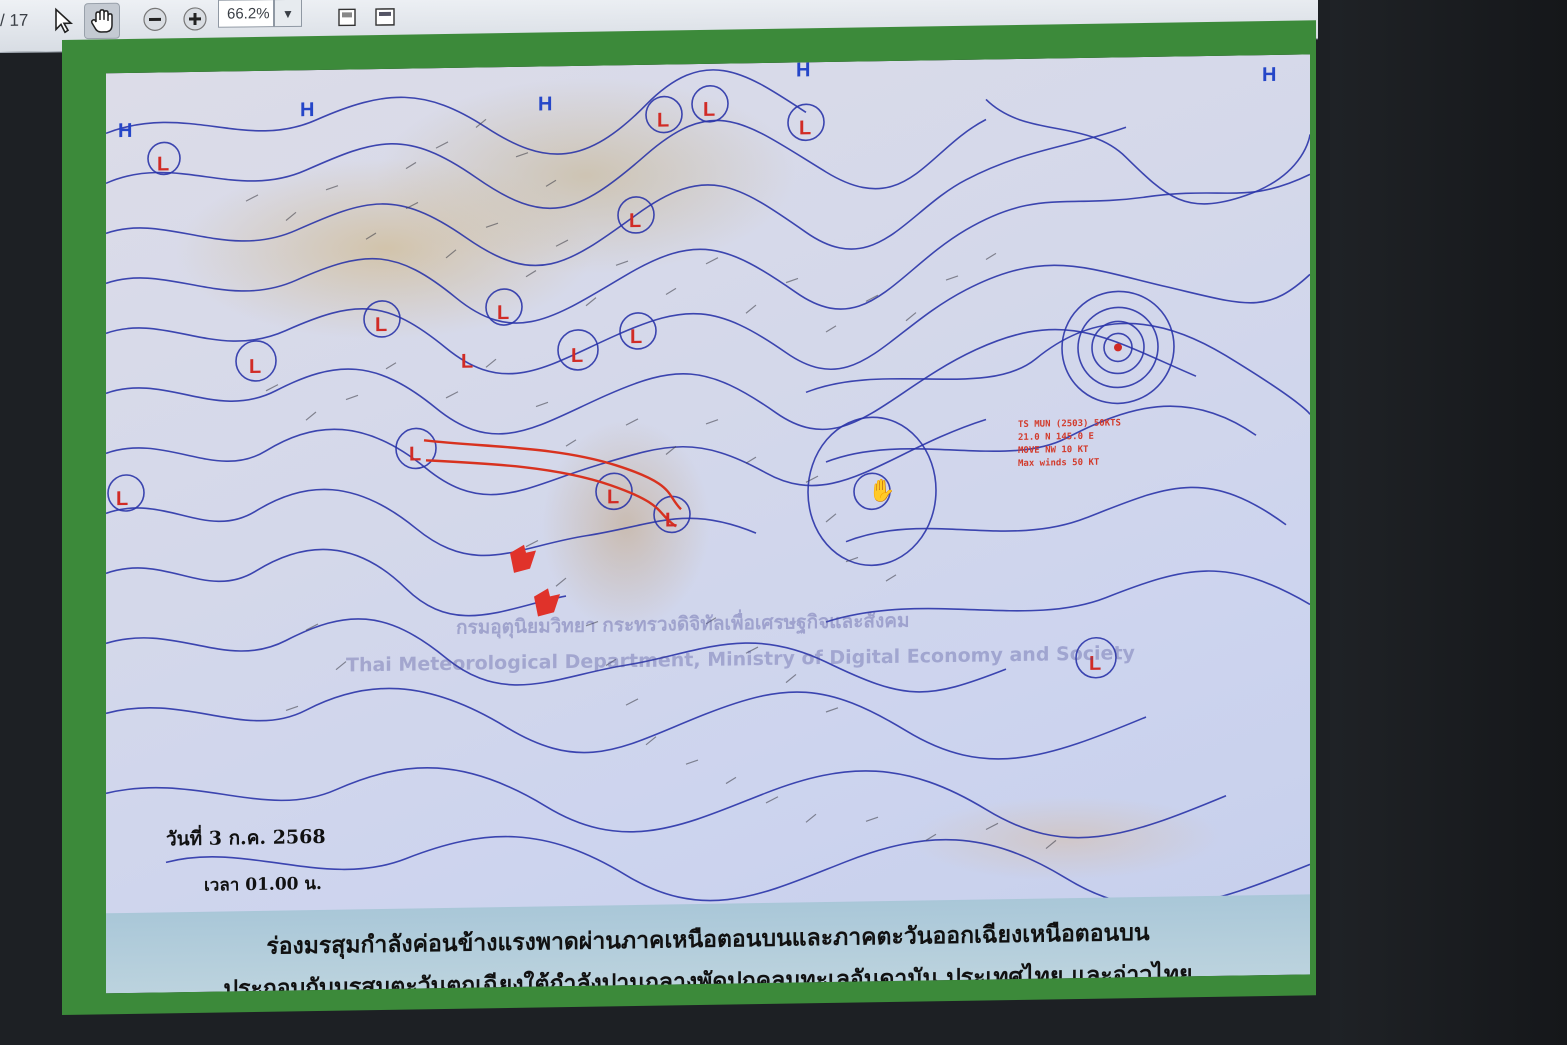 Image resolution: width=1567 pixels, height=1045 pixels. Describe the element at coordinates (697, 100) in the screenshot. I see `high-pressure-markers: H H H H H` at that location.